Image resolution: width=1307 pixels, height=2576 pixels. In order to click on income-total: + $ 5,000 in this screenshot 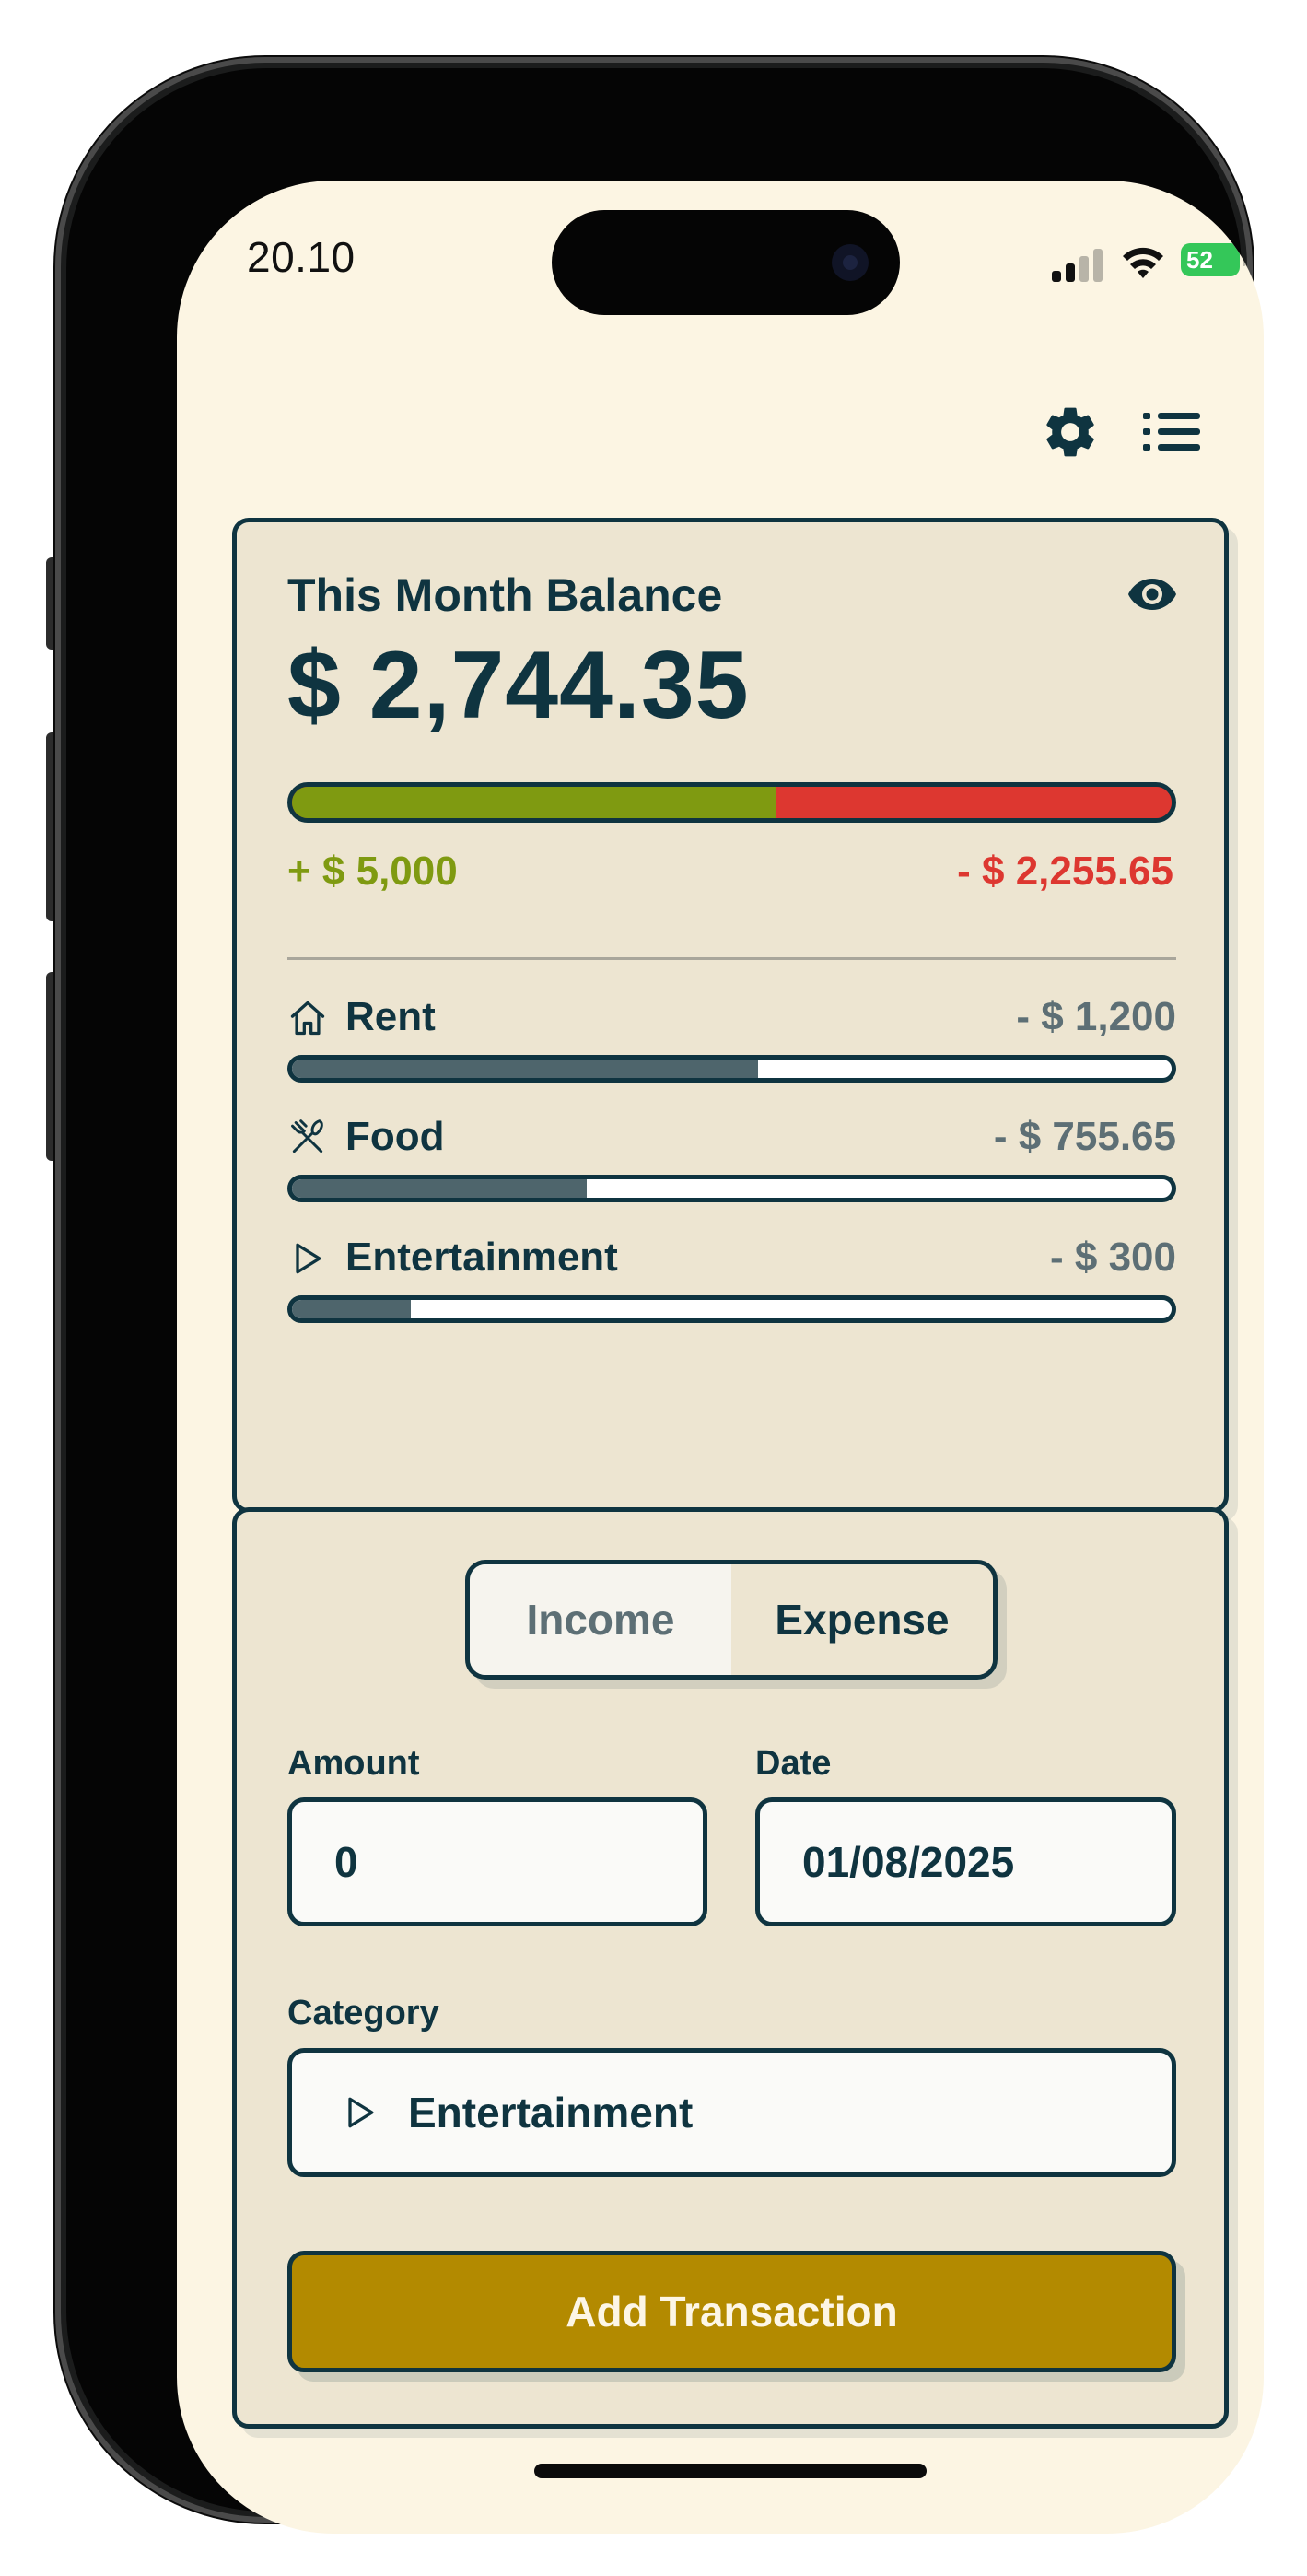, I will do `click(372, 871)`.